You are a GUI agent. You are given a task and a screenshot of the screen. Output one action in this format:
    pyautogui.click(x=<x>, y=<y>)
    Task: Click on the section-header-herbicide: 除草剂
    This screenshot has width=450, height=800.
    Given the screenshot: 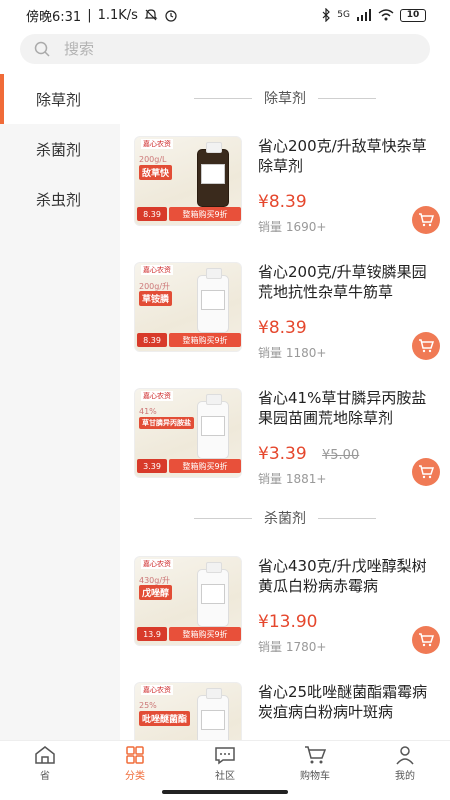 What is the action you would take?
    pyautogui.click(x=285, y=98)
    